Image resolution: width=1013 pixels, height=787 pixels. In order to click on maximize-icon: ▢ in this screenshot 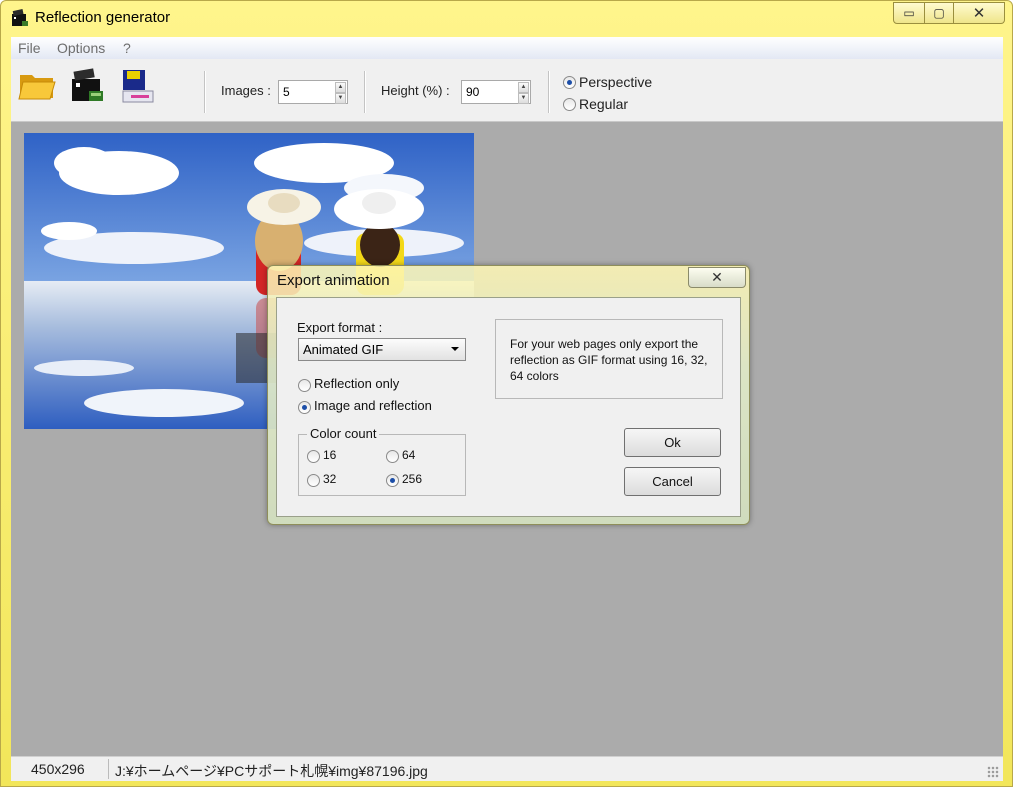, I will do `click(939, 13)`.